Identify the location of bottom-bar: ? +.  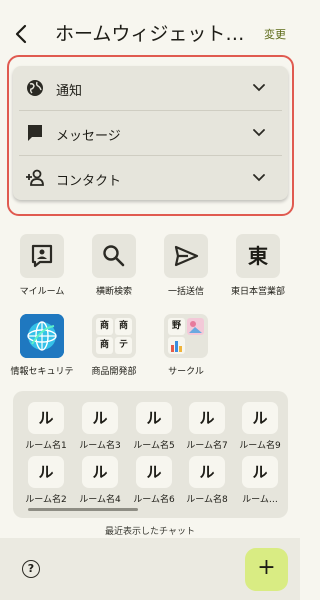
(150, 569).